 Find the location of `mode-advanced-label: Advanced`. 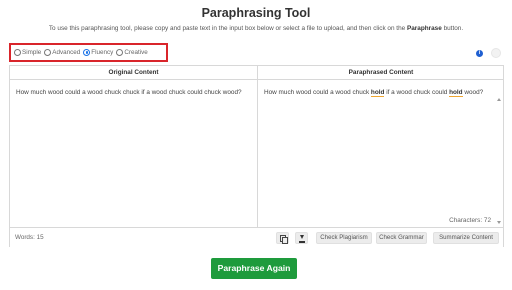

mode-advanced-label: Advanced is located at coordinates (66, 52).